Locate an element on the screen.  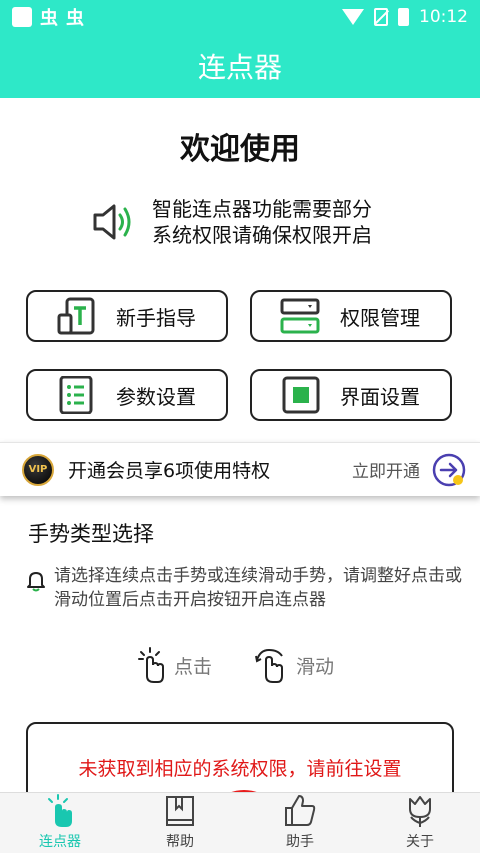
gesture-hint: 请选择连续点击手势或连续滑动手势，请调整好点击或滑动位置后点击开启按钮开启连点器 is located at coordinates (246, 588).